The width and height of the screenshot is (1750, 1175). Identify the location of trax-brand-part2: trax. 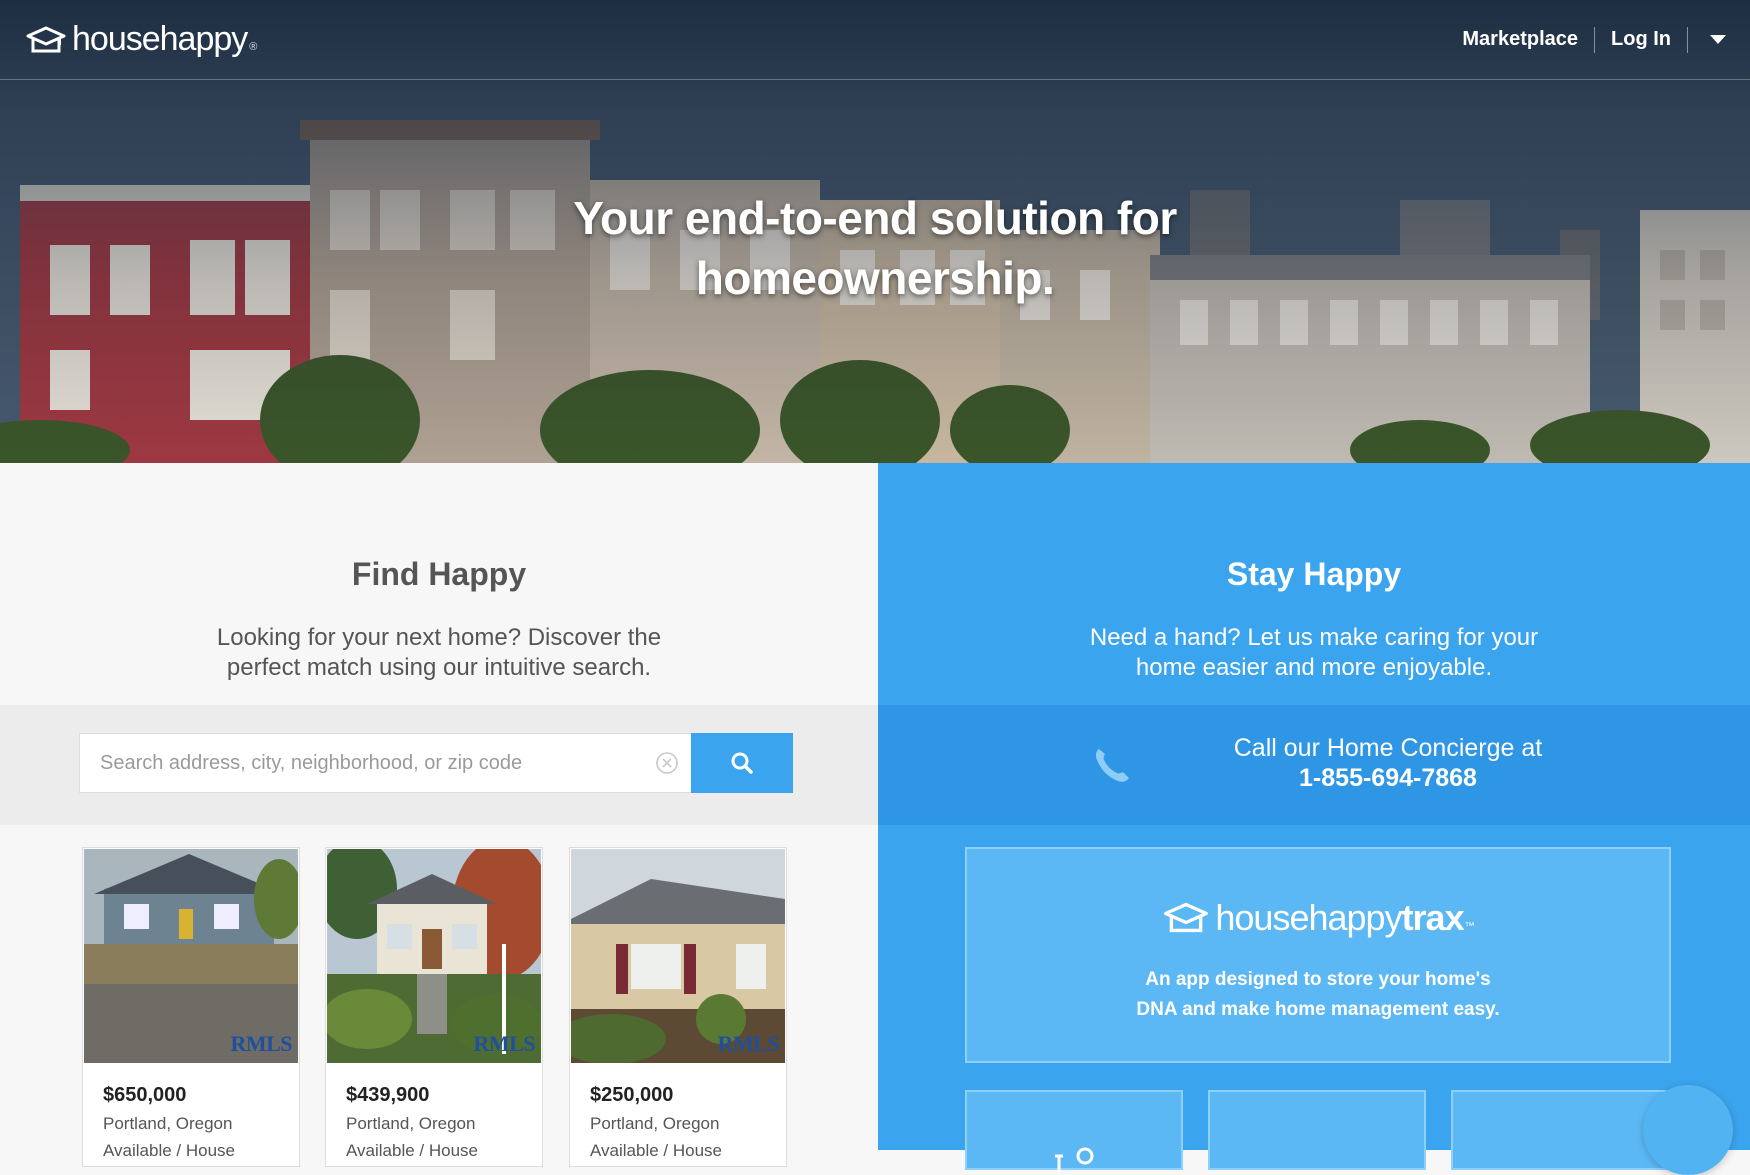
(1433, 917).